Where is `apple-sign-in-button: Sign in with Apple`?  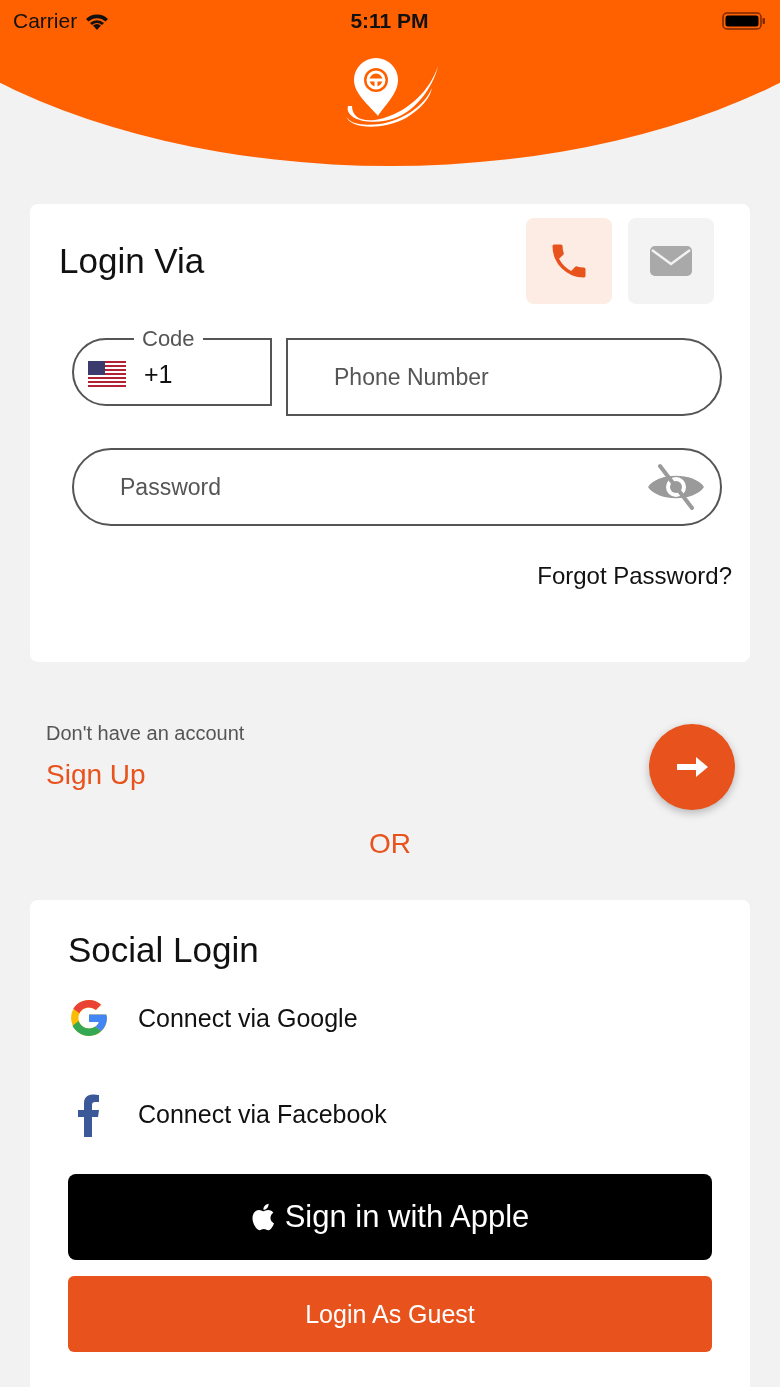
apple-sign-in-button: Sign in with Apple is located at coordinates (390, 1217).